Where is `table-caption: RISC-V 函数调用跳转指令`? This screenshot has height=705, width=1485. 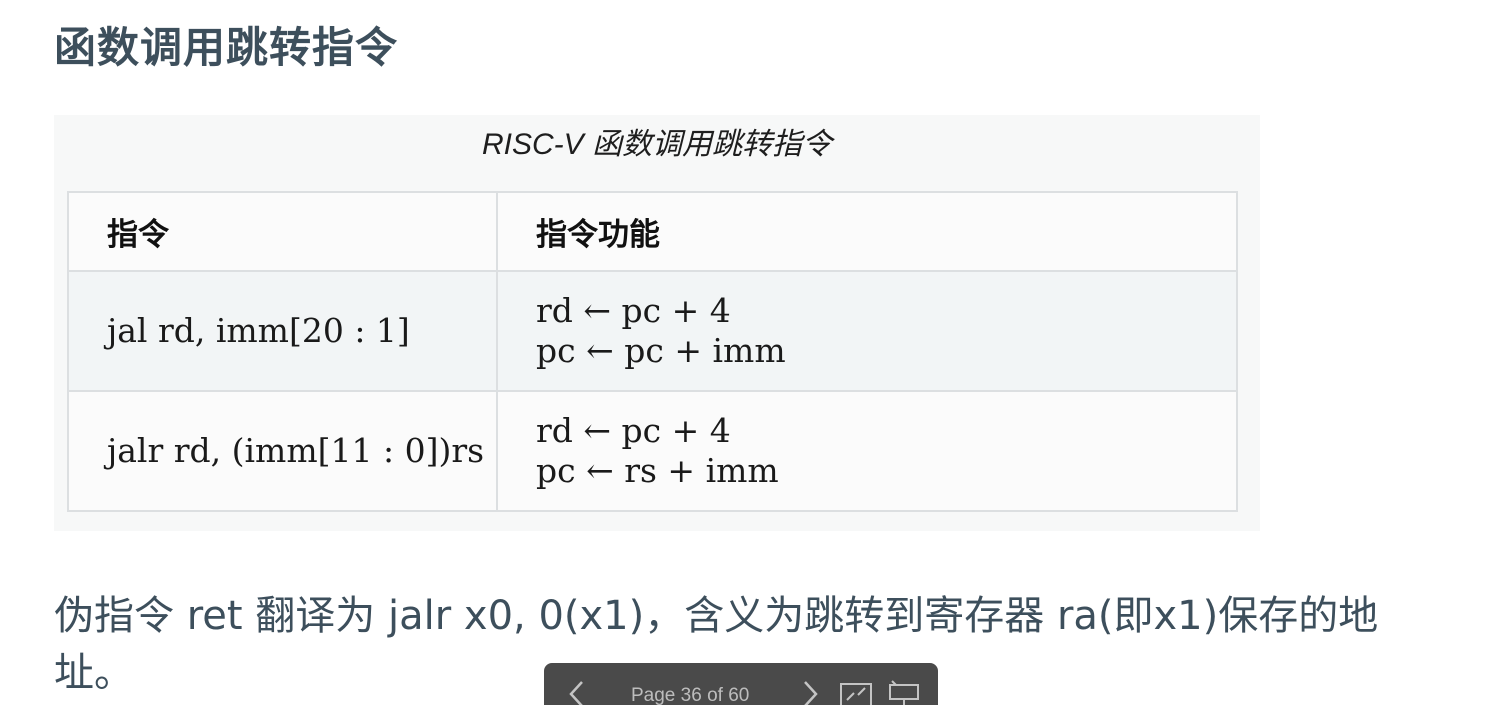
table-caption: RISC-V 函数调用跳转指令 is located at coordinates (656, 144).